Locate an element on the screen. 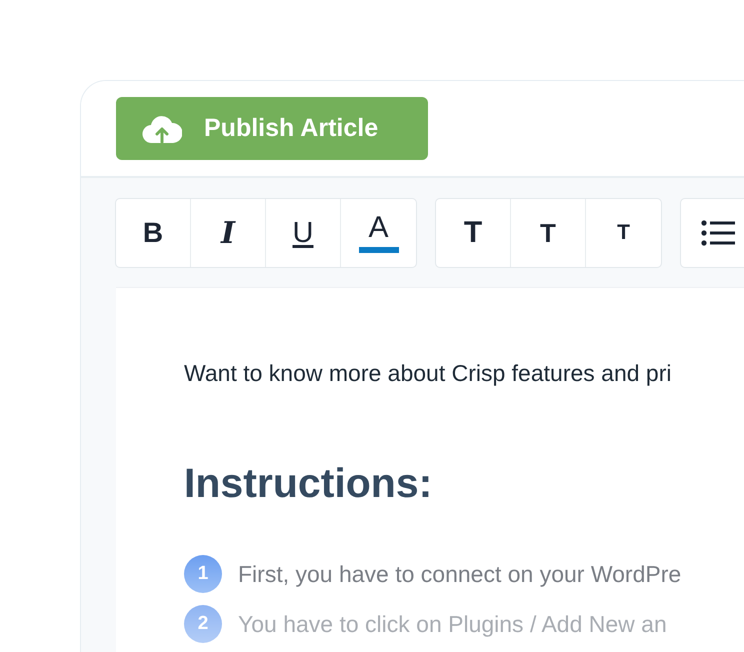  underline-button: U is located at coordinates (303, 233).